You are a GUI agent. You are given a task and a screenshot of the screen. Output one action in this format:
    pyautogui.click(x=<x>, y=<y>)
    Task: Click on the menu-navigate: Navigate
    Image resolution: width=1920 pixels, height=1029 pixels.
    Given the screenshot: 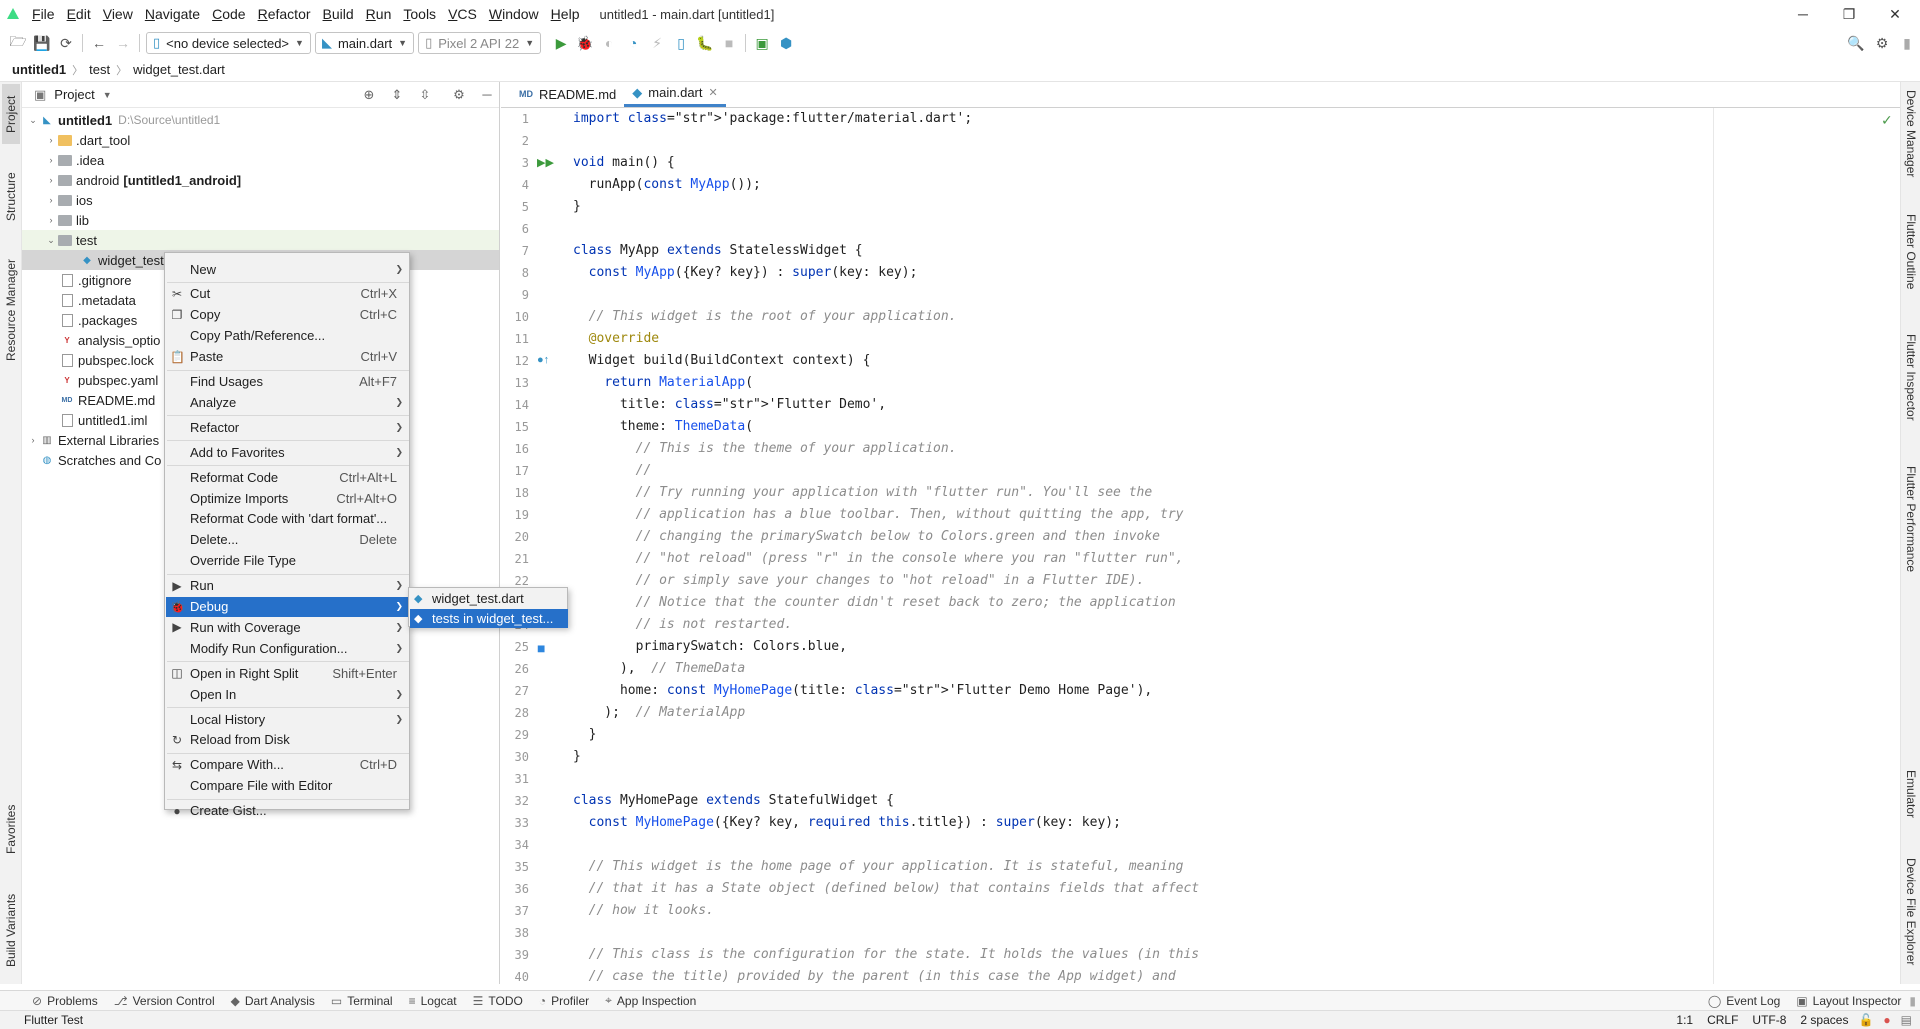 What is the action you would take?
    pyautogui.click(x=172, y=14)
    